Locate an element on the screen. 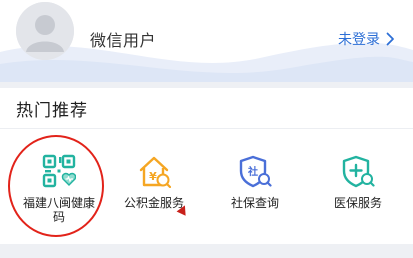 The height and width of the screenshot is (258, 413). section-title: 热门推荐 is located at coordinates (52, 111).